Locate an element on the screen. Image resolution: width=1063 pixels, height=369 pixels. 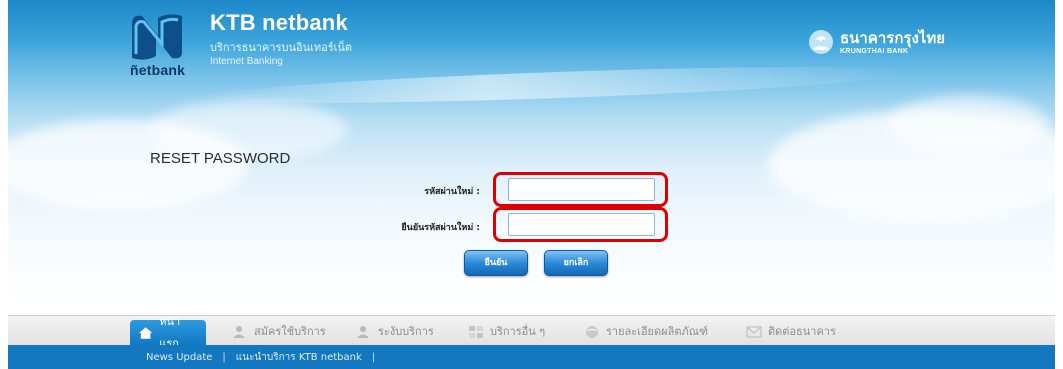
brand-subtitle-en: Internet Banking is located at coordinates (246, 61).